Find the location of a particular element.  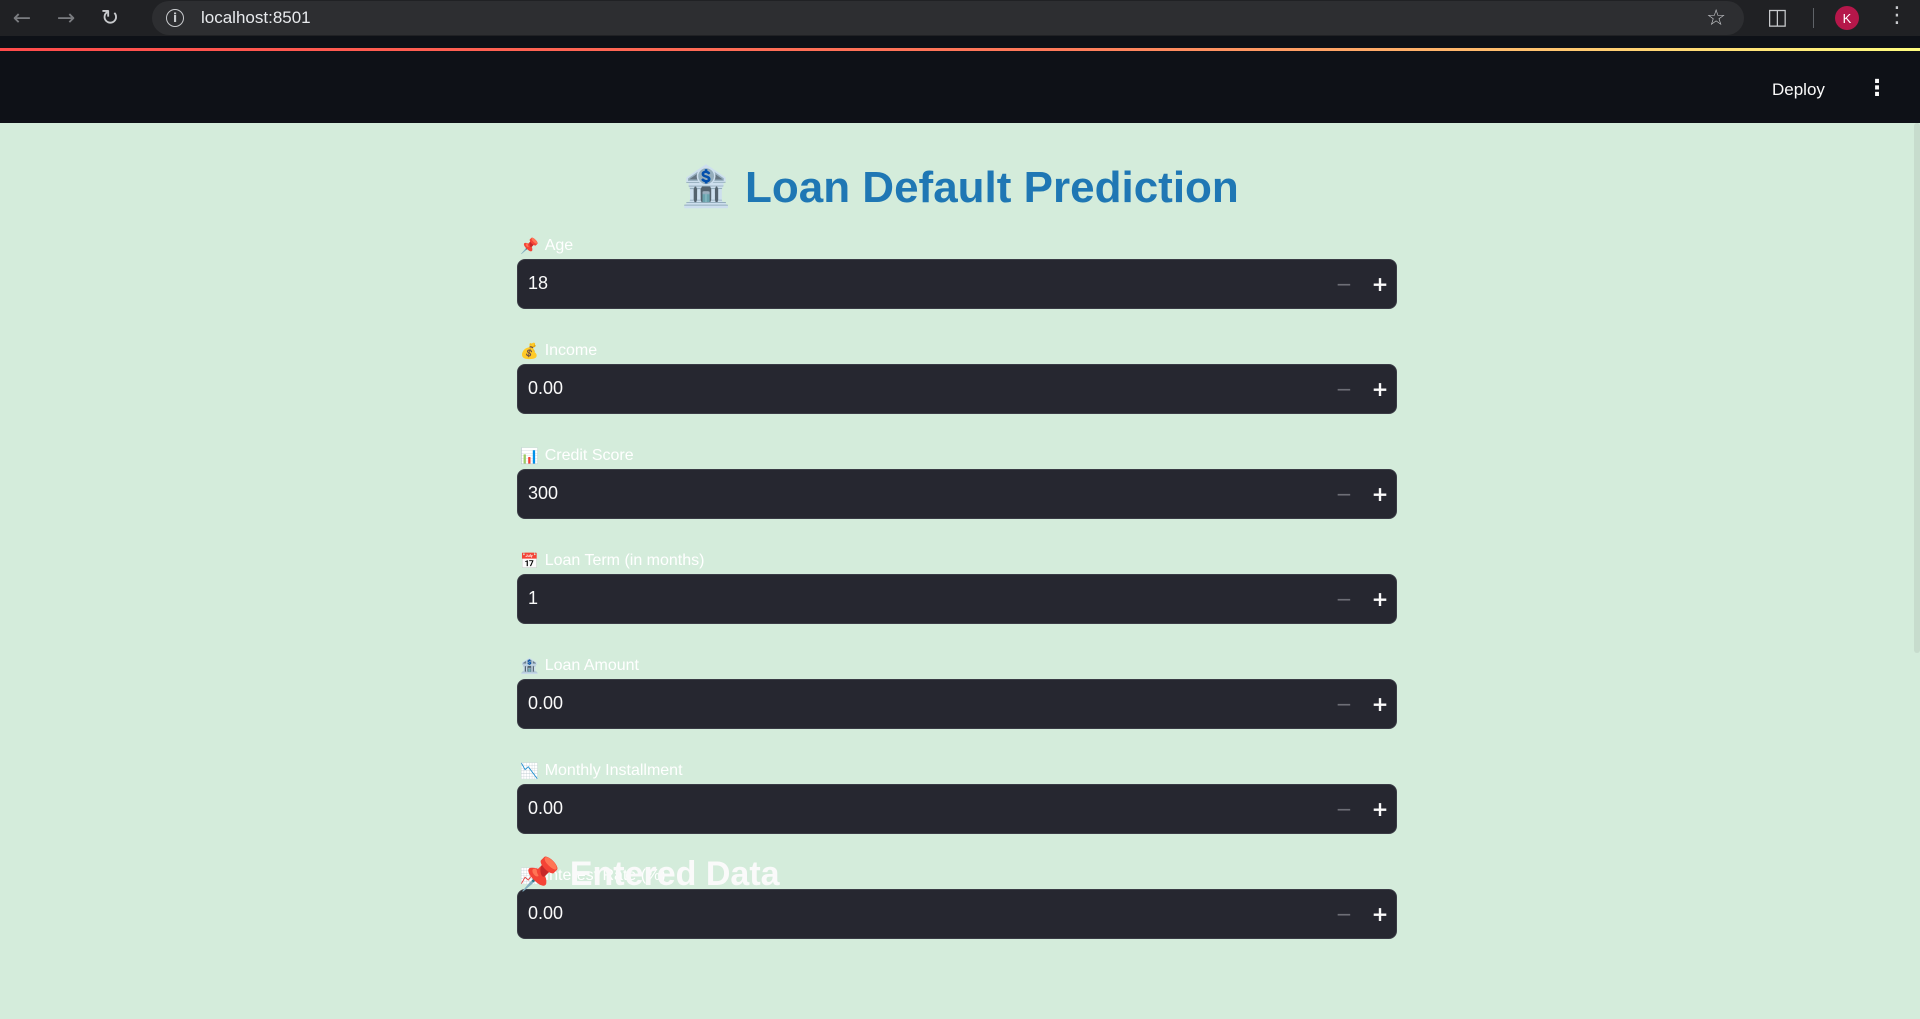

monthly-installment-input: 0.00 − + is located at coordinates (957, 809).